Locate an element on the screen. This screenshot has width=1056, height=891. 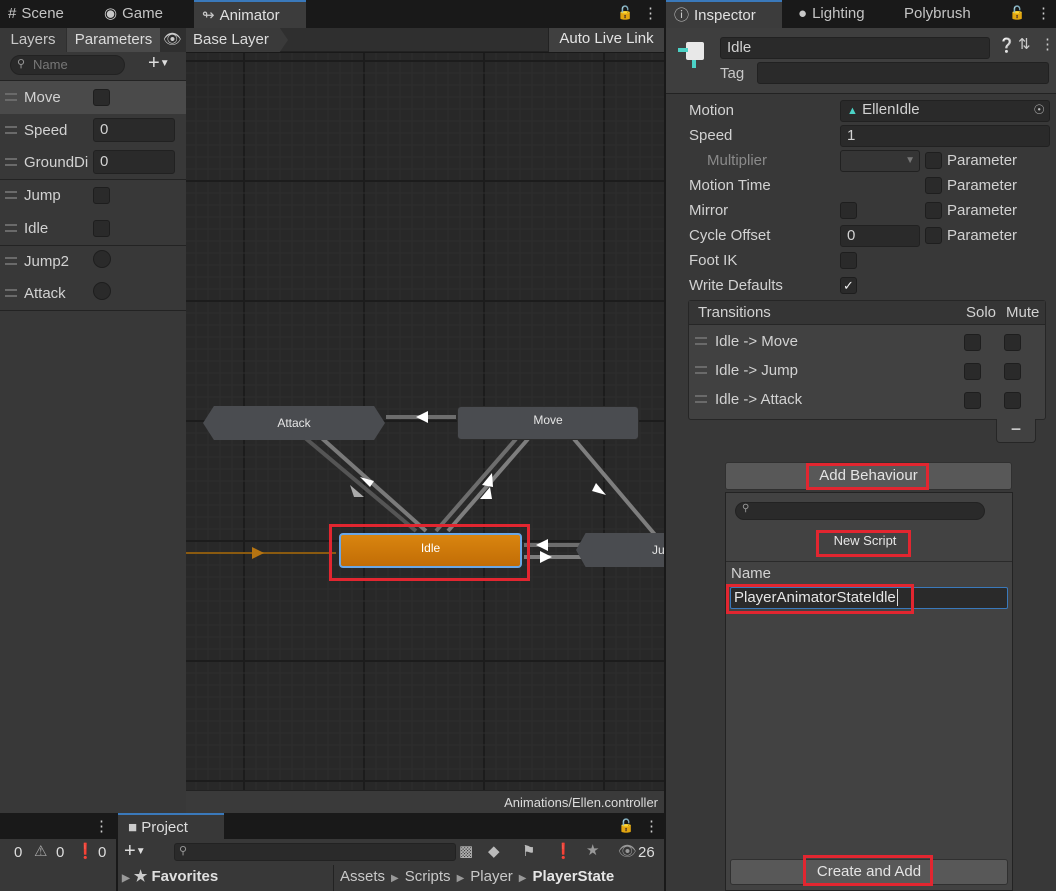
inspector-more-icon: ⋮ is located at coordinates (1043, 13).